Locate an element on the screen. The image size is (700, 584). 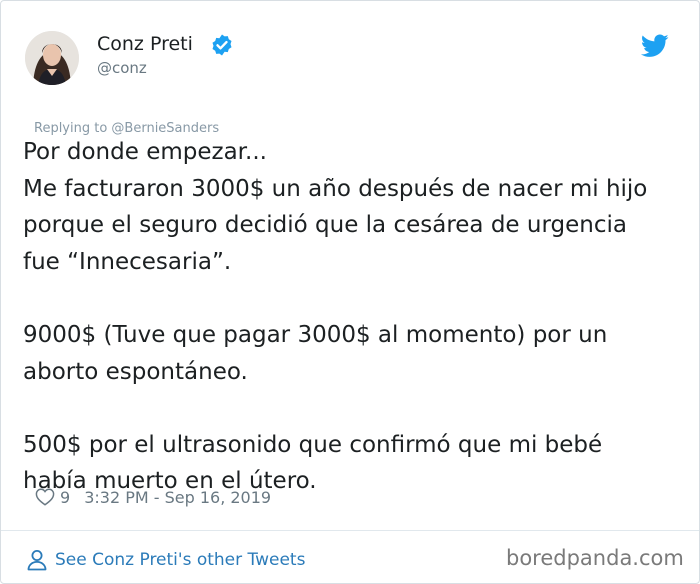
author-handle: @conz is located at coordinates (122, 68).